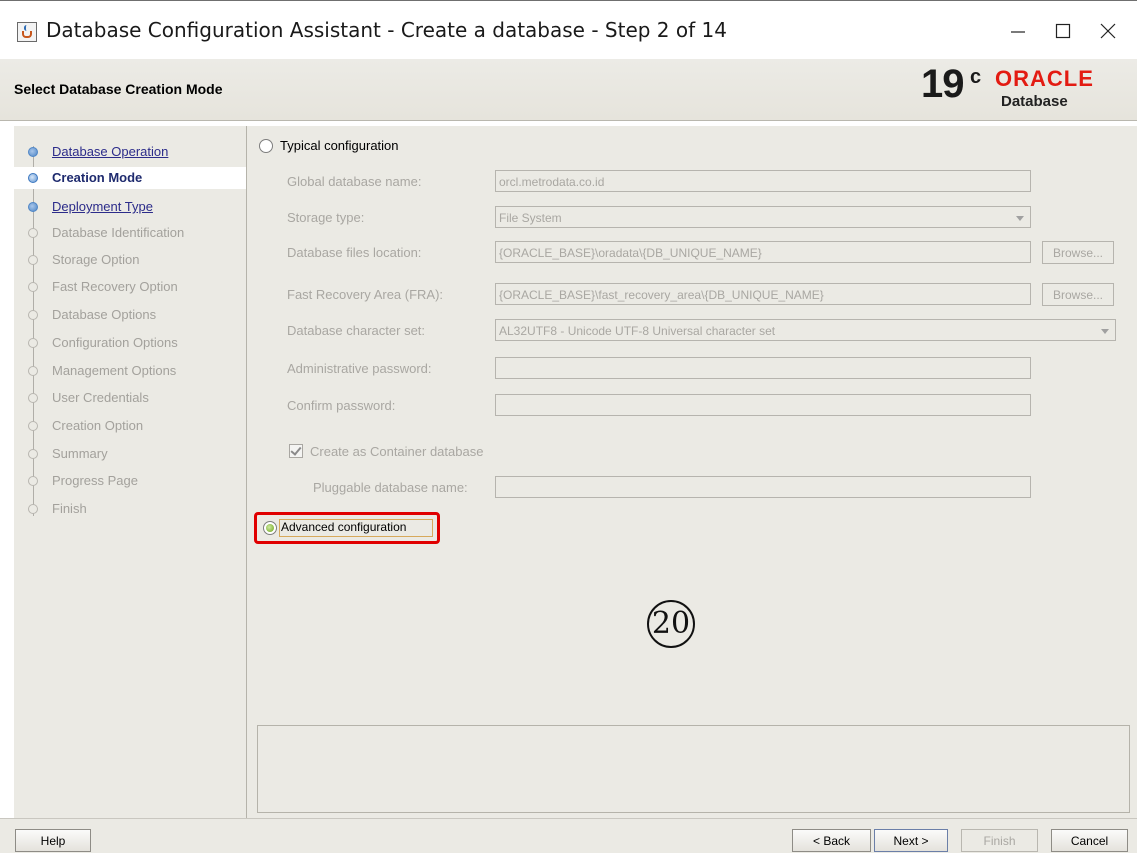 This screenshot has width=1137, height=853. Describe the element at coordinates (365, 294) in the screenshot. I see `fra-label: Fast Recovery Area (FRA):` at that location.